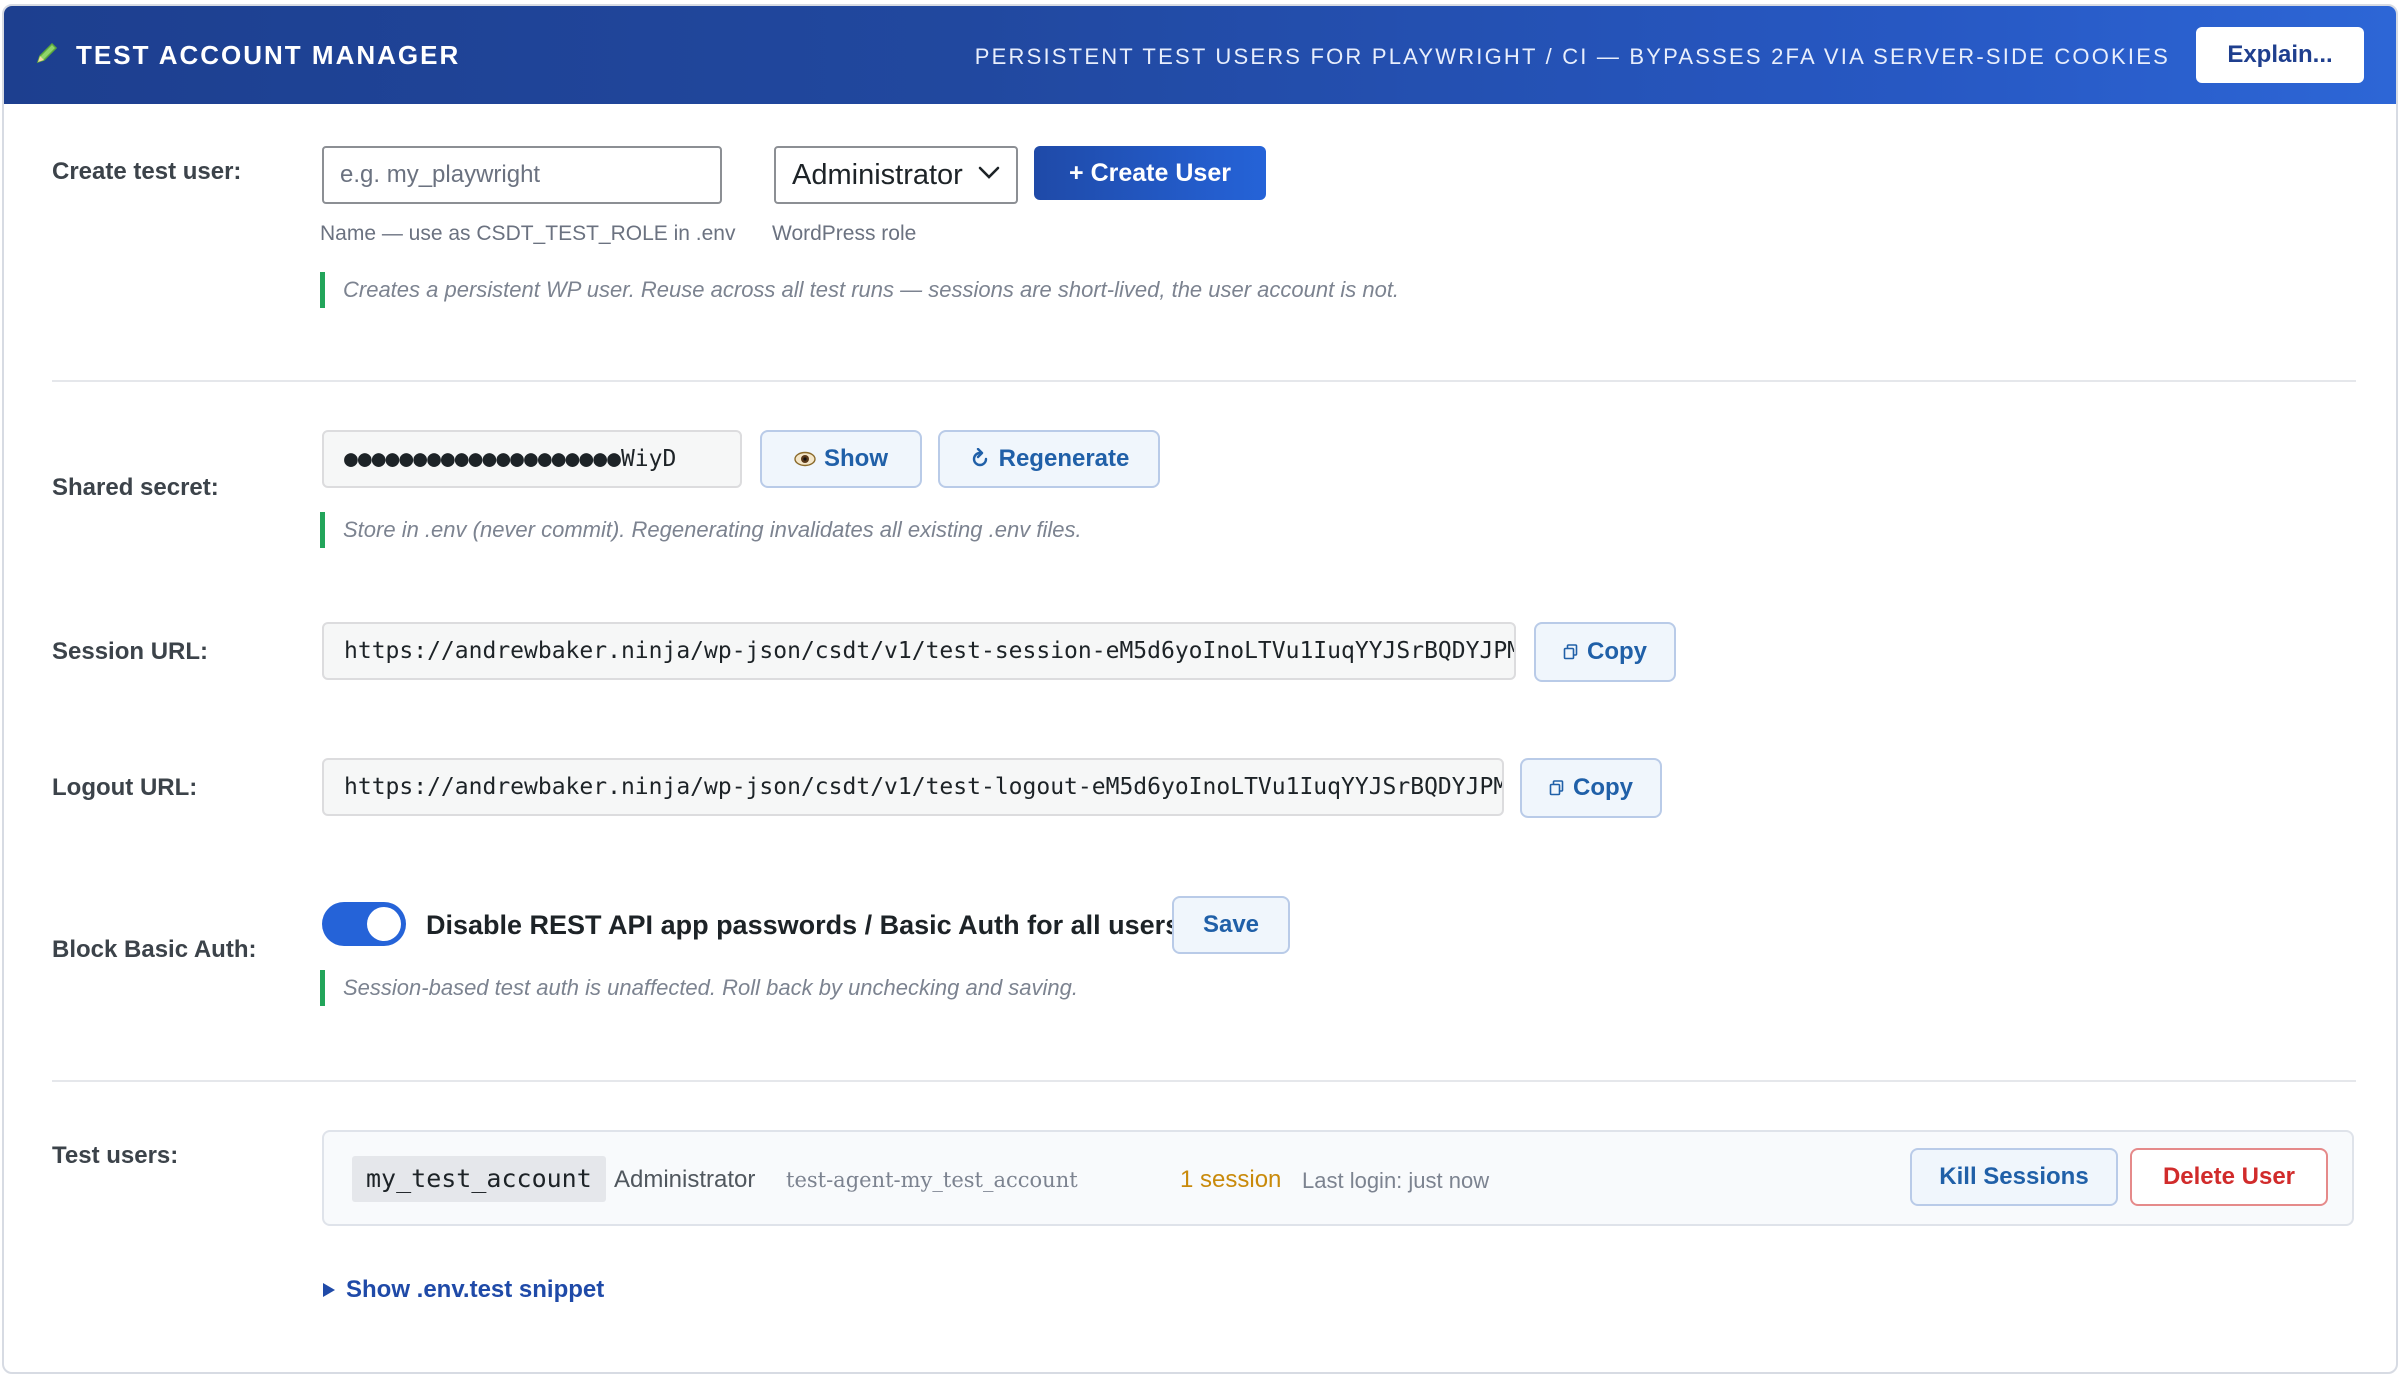 The width and height of the screenshot is (2400, 1376). Describe the element at coordinates (1150, 173) in the screenshot. I see `create-user-button: + Create User` at that location.